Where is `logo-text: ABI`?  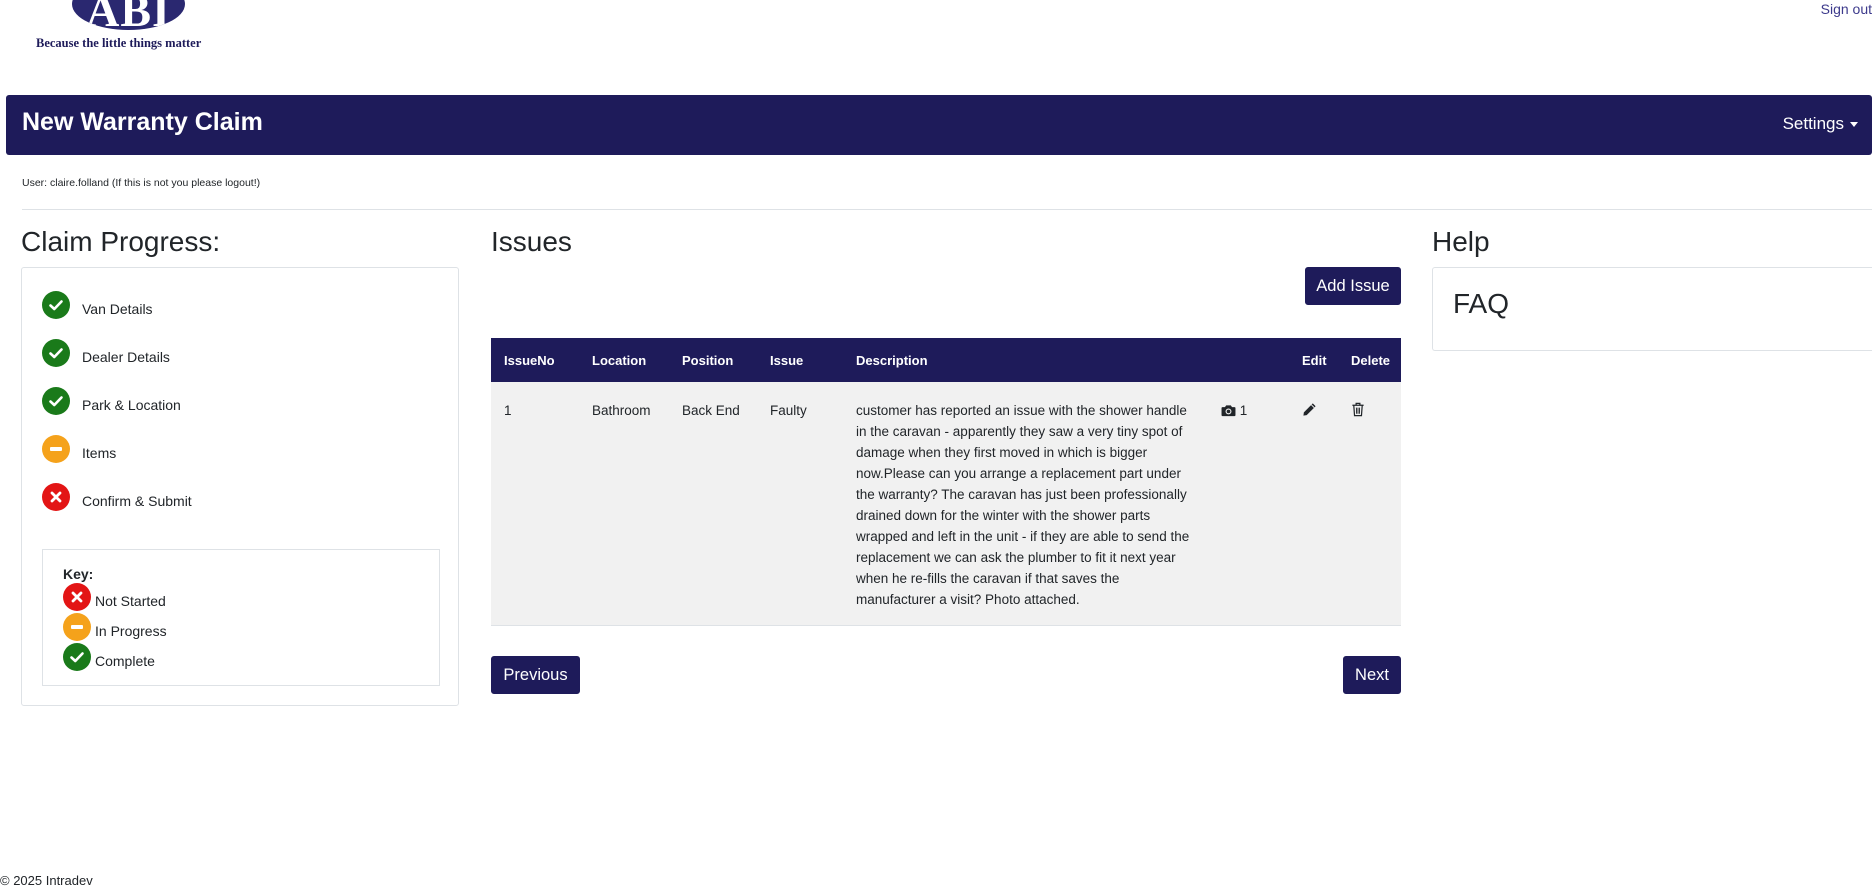
logo-text: ABI is located at coordinates (128, 15).